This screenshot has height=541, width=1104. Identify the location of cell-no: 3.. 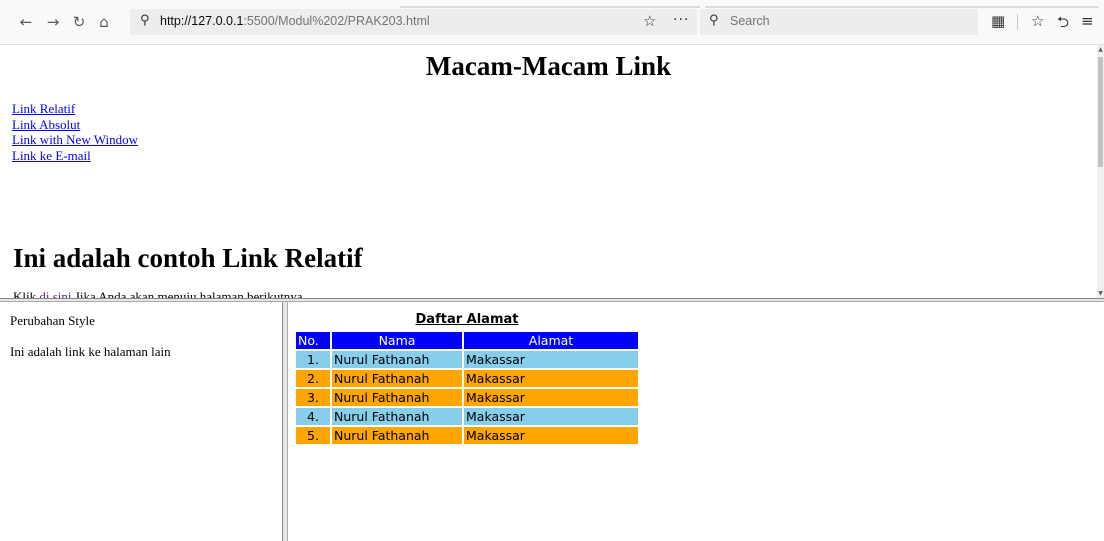
(313, 397).